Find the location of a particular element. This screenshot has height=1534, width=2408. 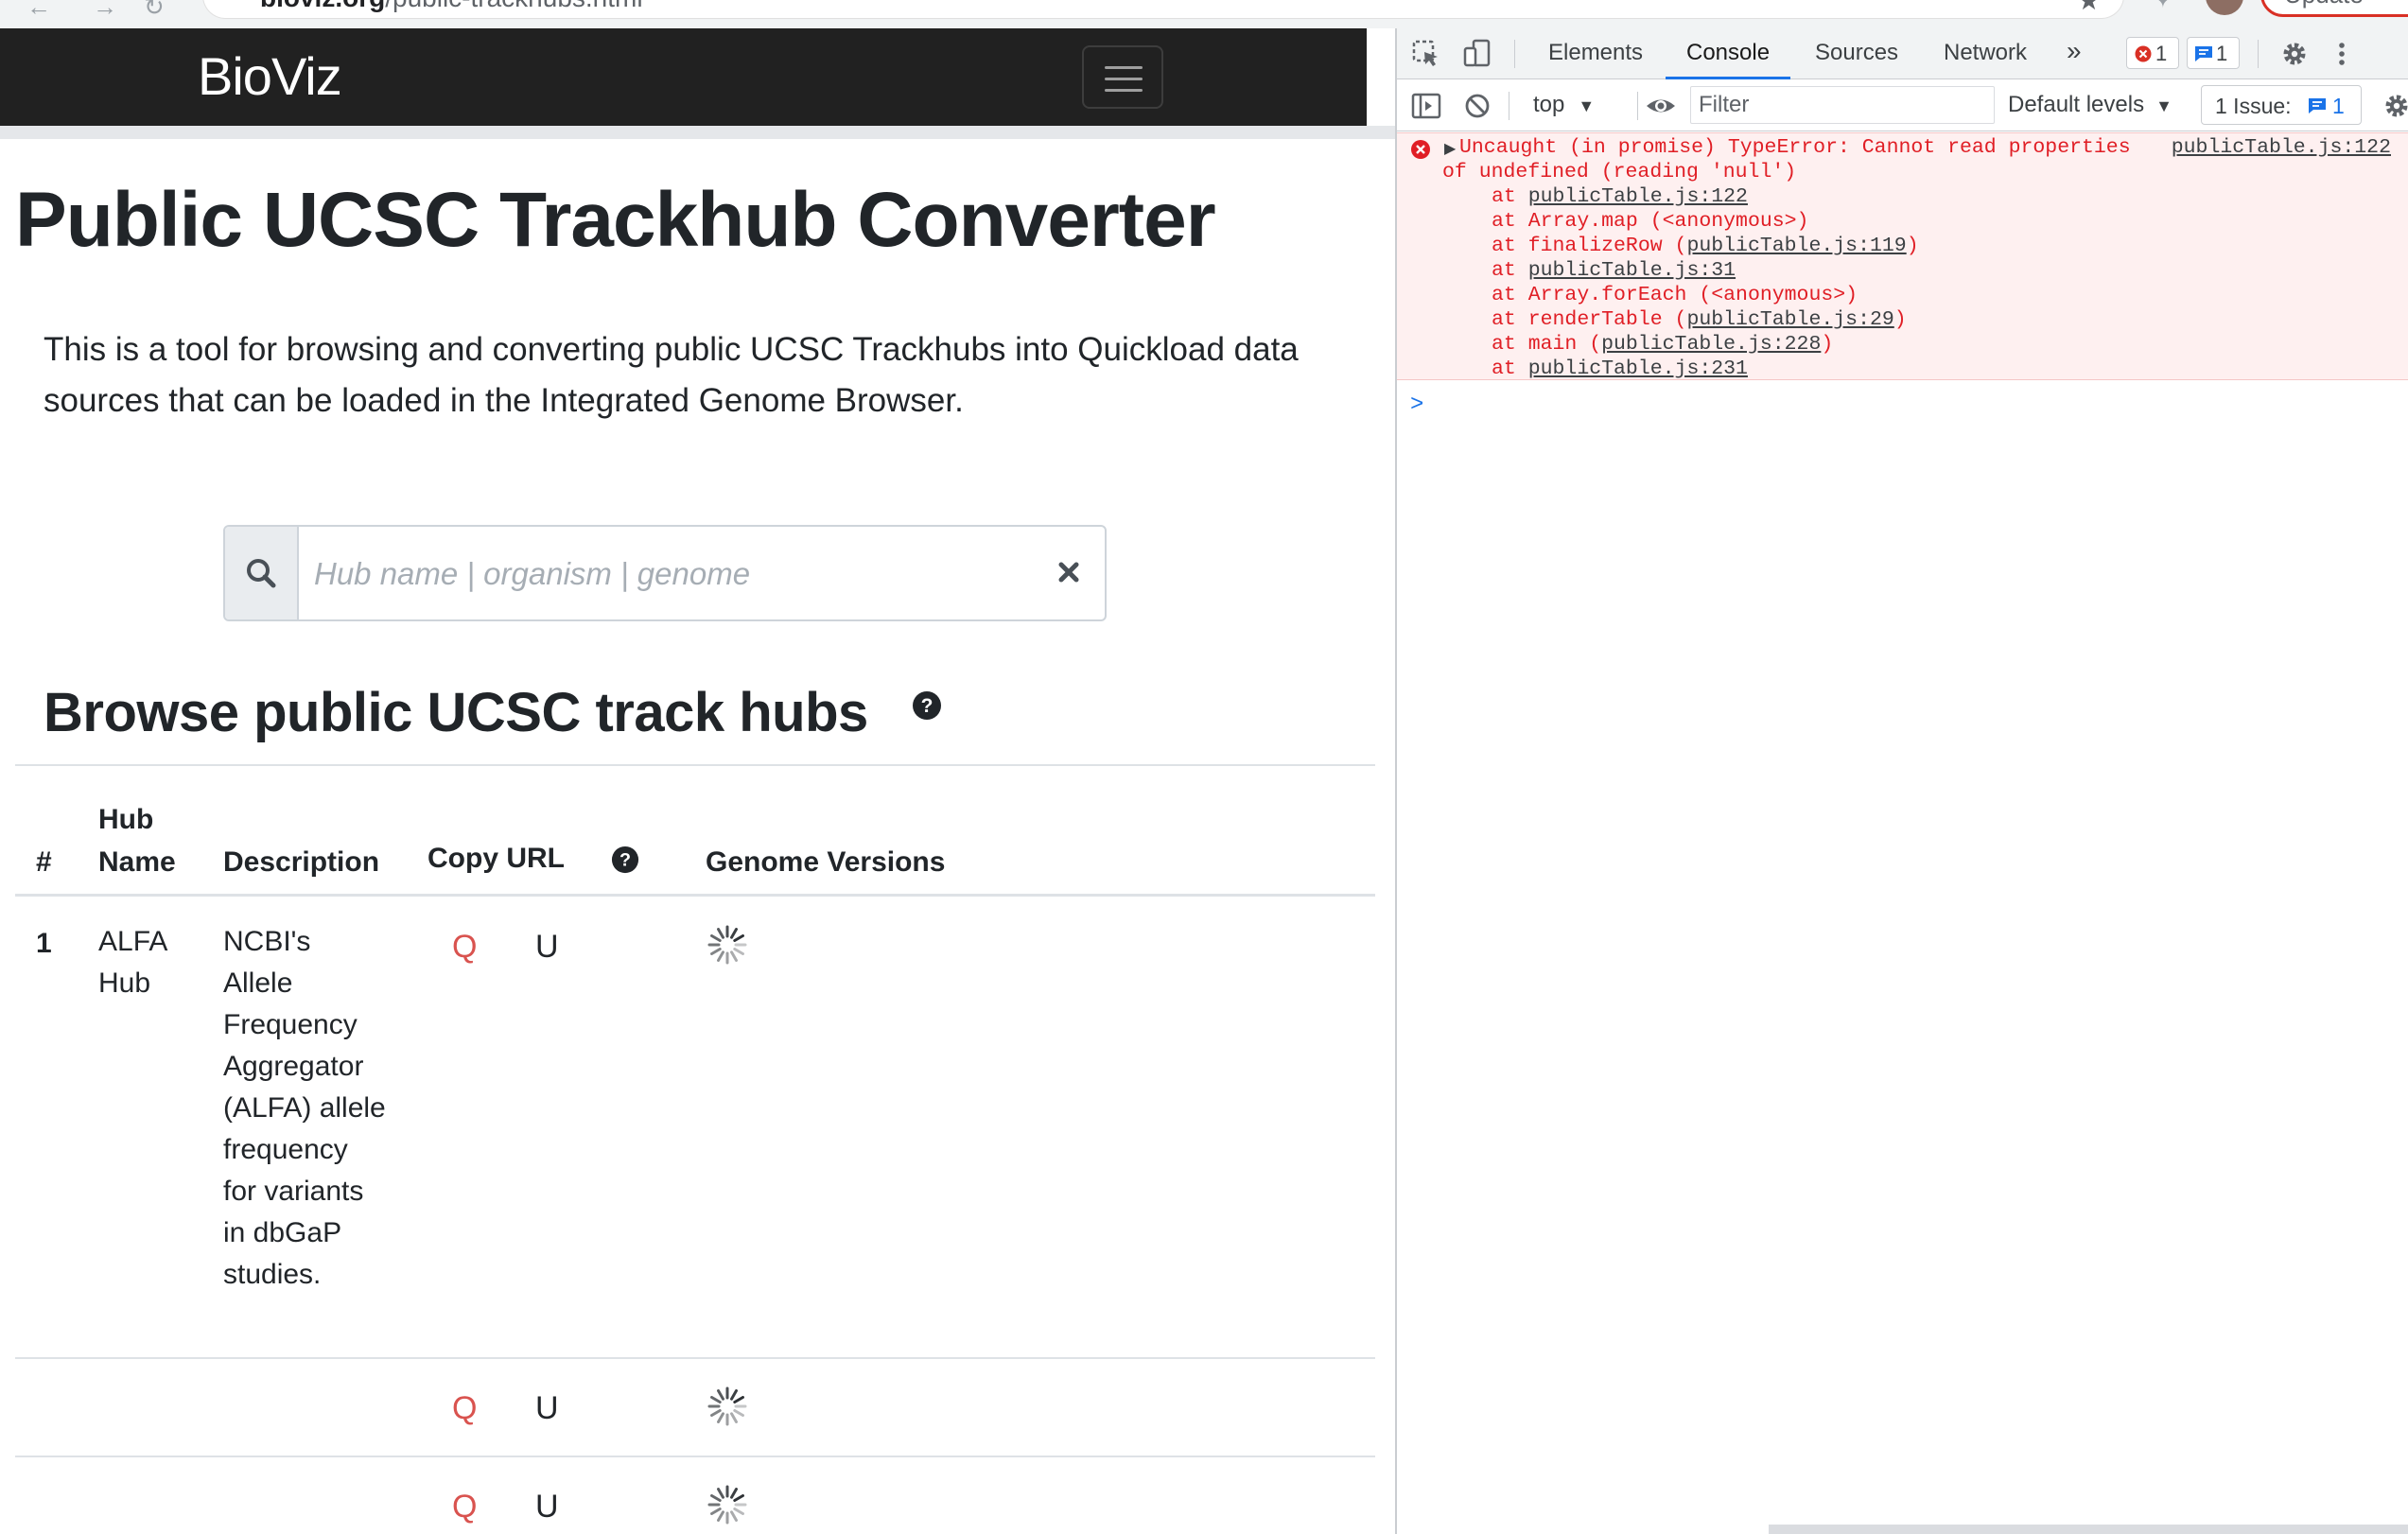

stack-frame: at main (publicTable.js:228) is located at coordinates (1662, 345).